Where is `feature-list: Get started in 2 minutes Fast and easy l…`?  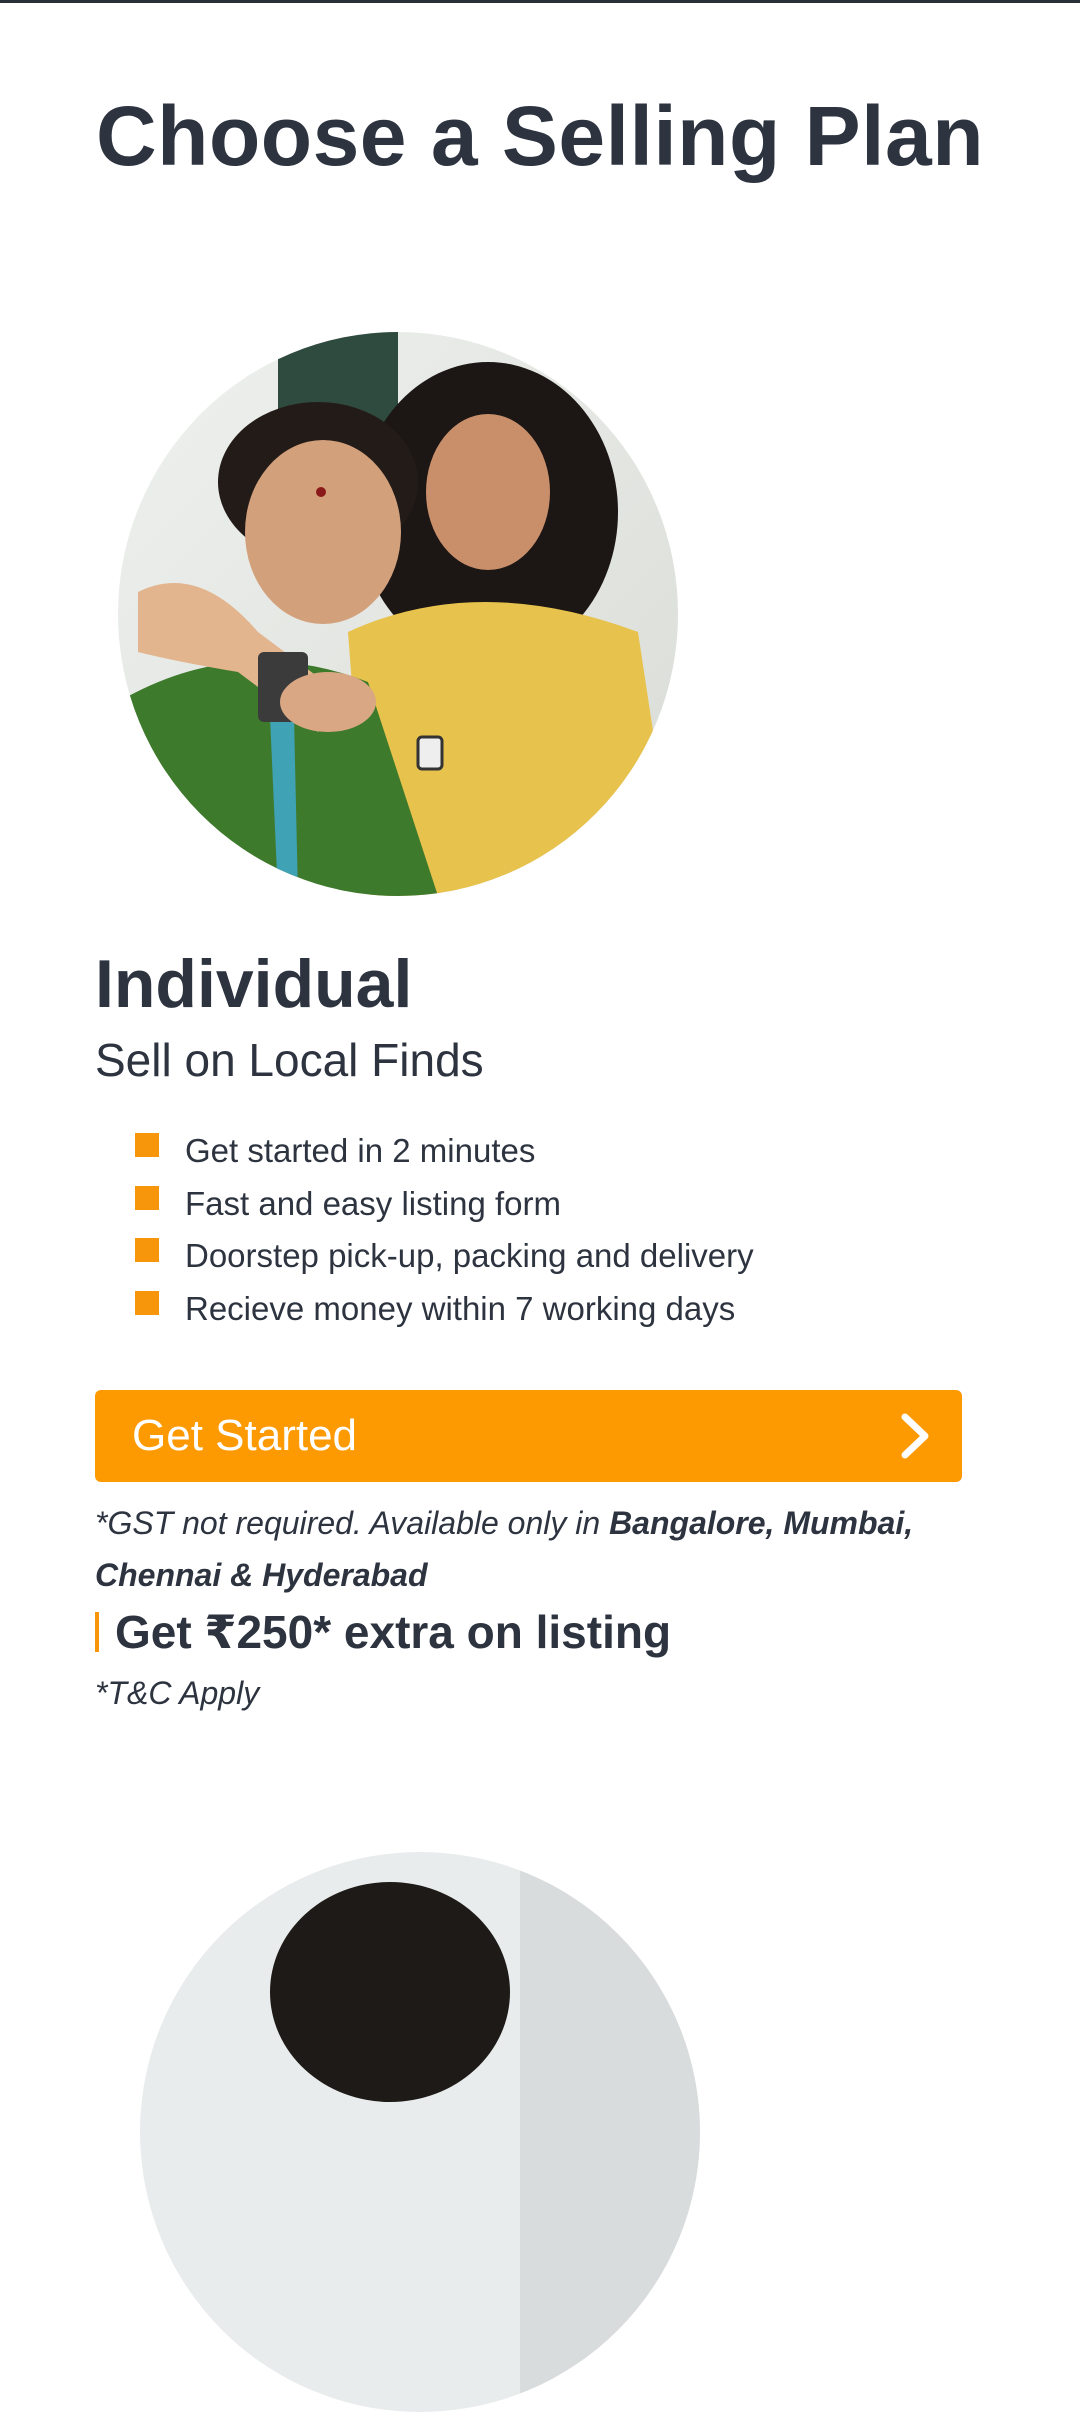
feature-list: Get started in 2 minutes Fast and easy l… is located at coordinates (444, 1230).